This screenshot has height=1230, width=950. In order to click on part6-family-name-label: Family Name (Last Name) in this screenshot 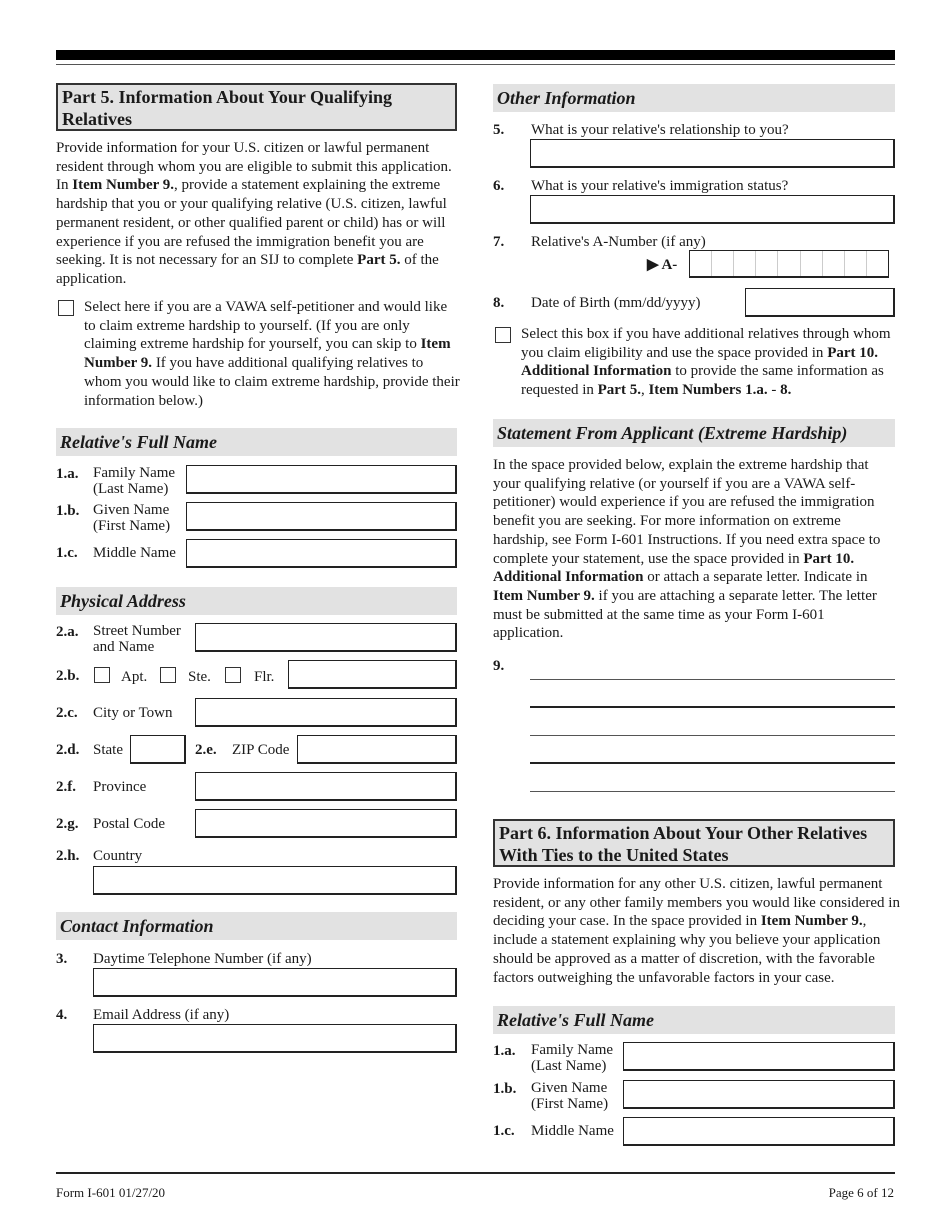, I will do `click(572, 1058)`.